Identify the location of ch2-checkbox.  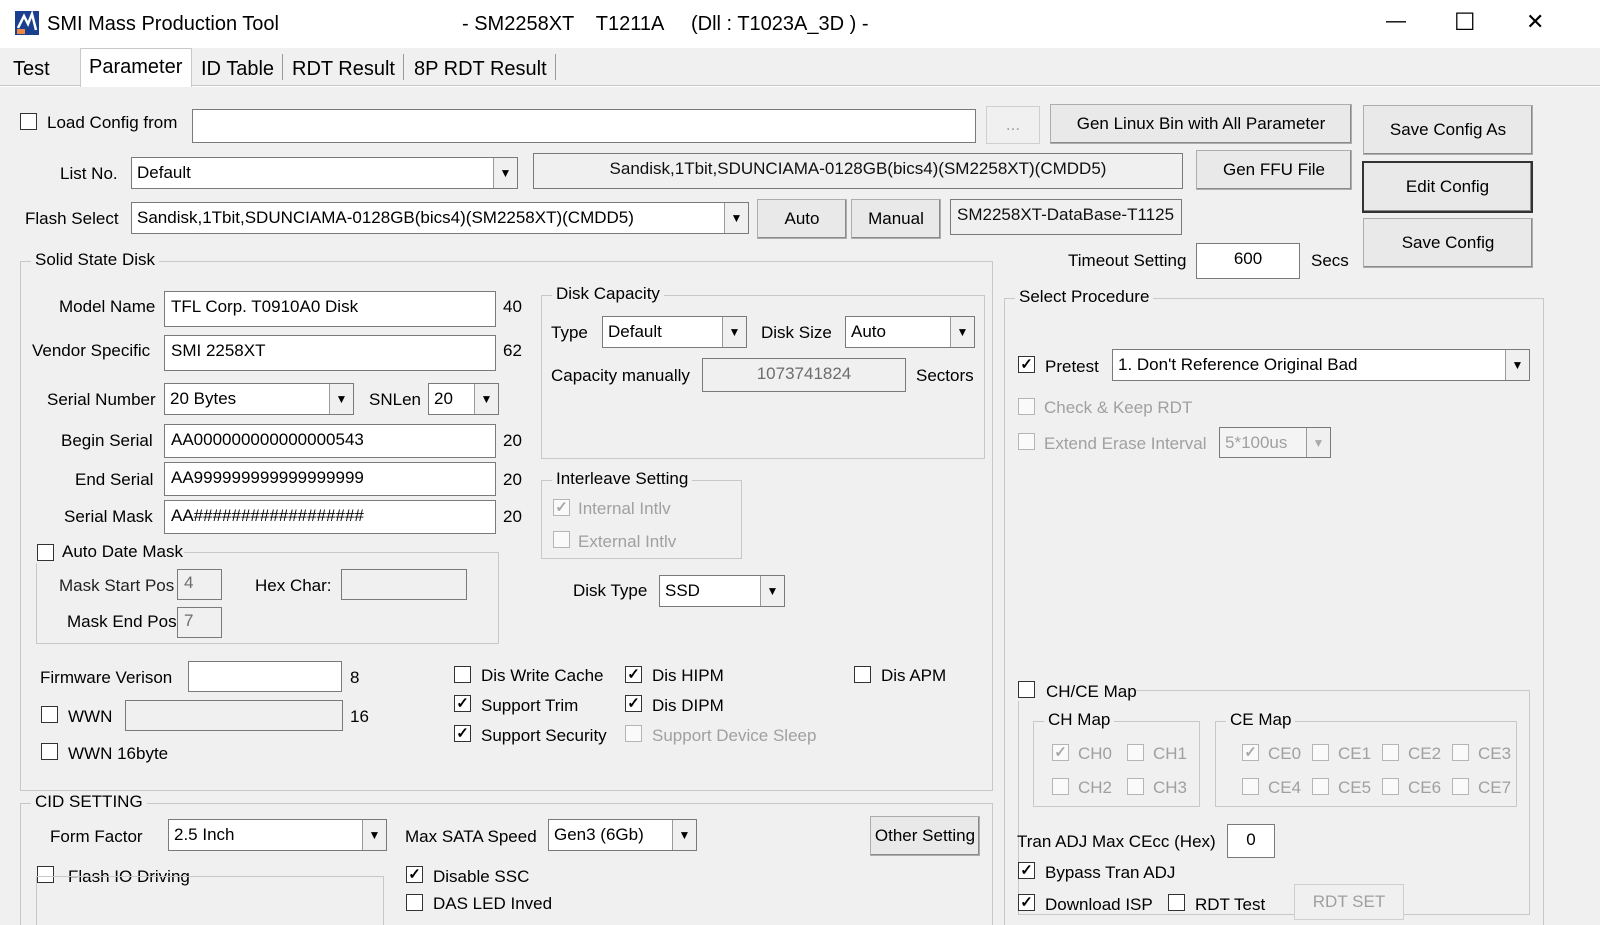
(1060, 786).